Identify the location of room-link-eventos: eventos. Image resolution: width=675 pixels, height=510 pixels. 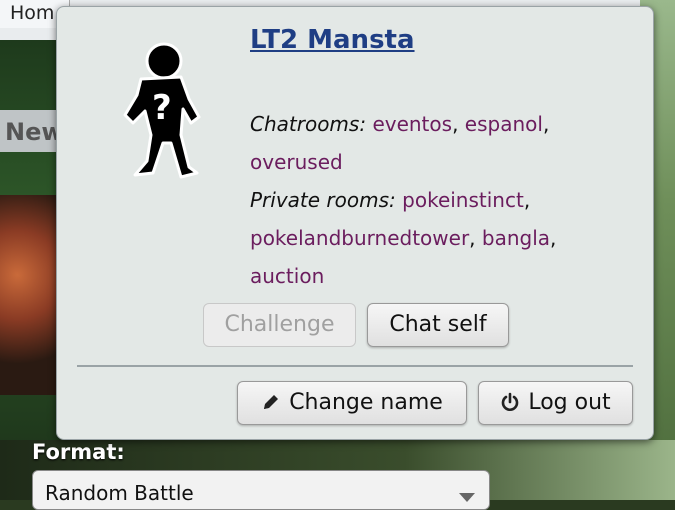
(412, 124).